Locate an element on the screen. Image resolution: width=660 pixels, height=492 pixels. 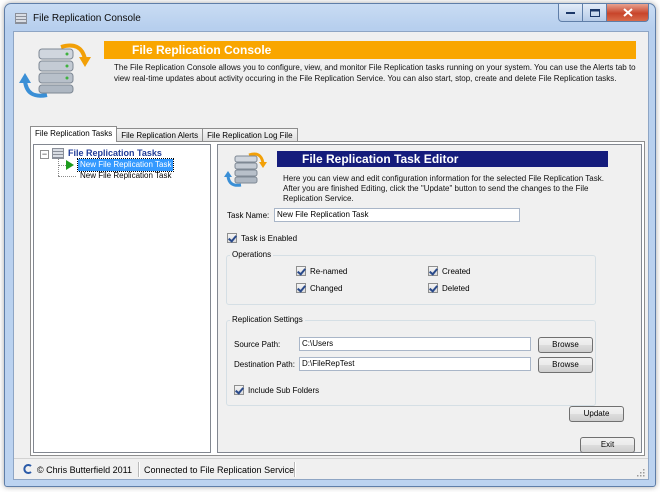
operations-group-title: Operations is located at coordinates (252, 254).